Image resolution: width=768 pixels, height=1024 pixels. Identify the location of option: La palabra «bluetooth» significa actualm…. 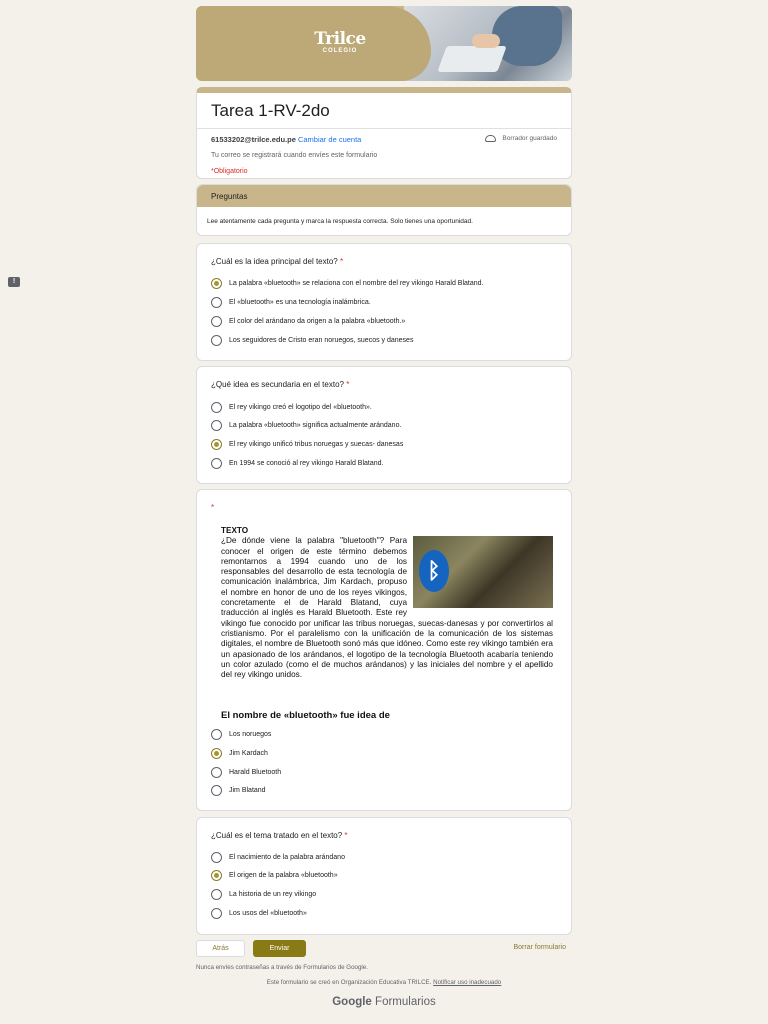
(306, 425).